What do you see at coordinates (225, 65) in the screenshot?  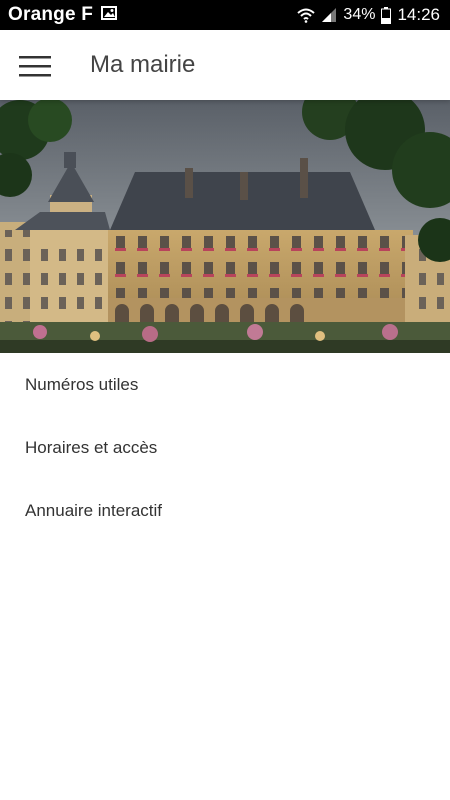 I see `app-bar: Ma mairie` at bounding box center [225, 65].